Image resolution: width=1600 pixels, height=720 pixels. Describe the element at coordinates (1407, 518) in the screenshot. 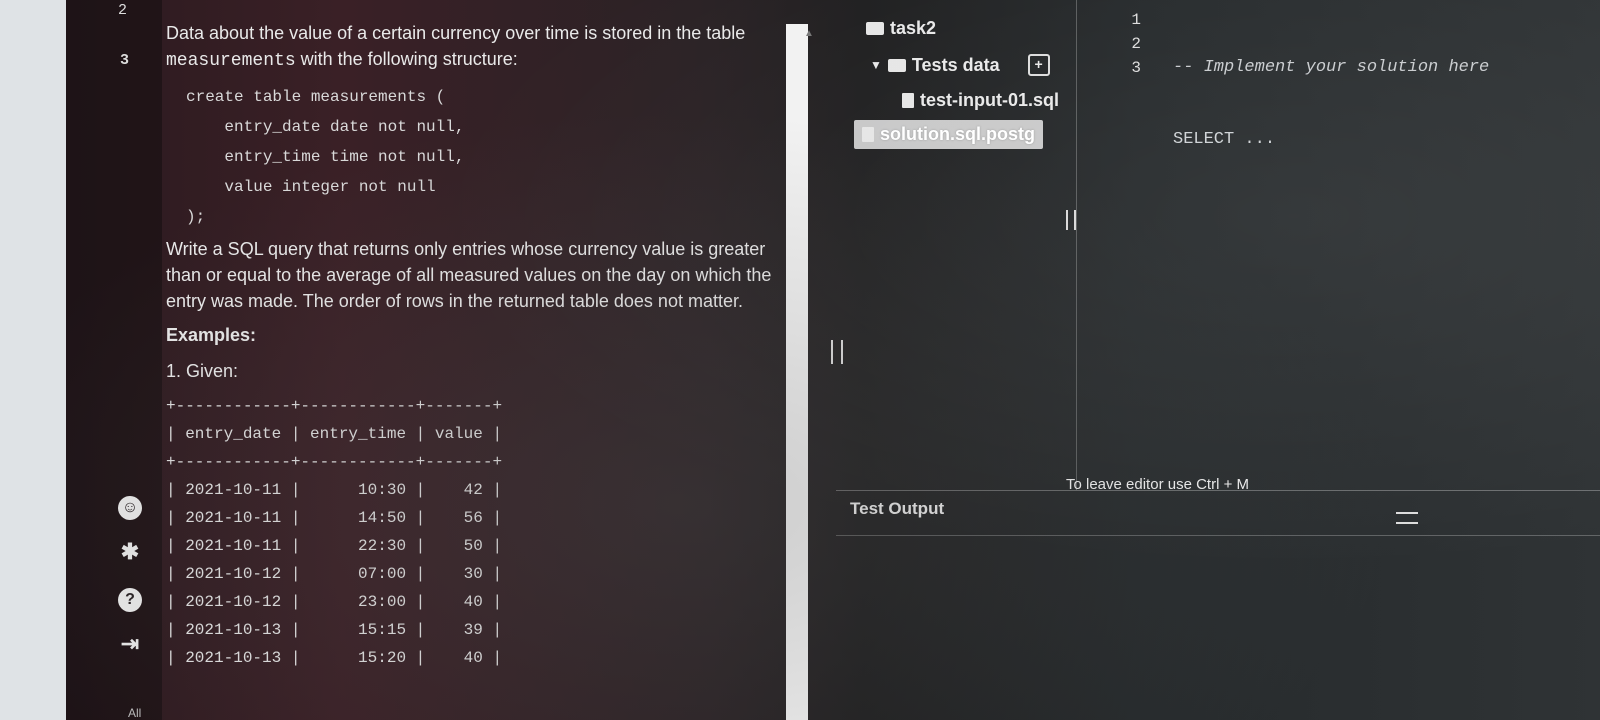

I see `output-resize-handle` at that location.